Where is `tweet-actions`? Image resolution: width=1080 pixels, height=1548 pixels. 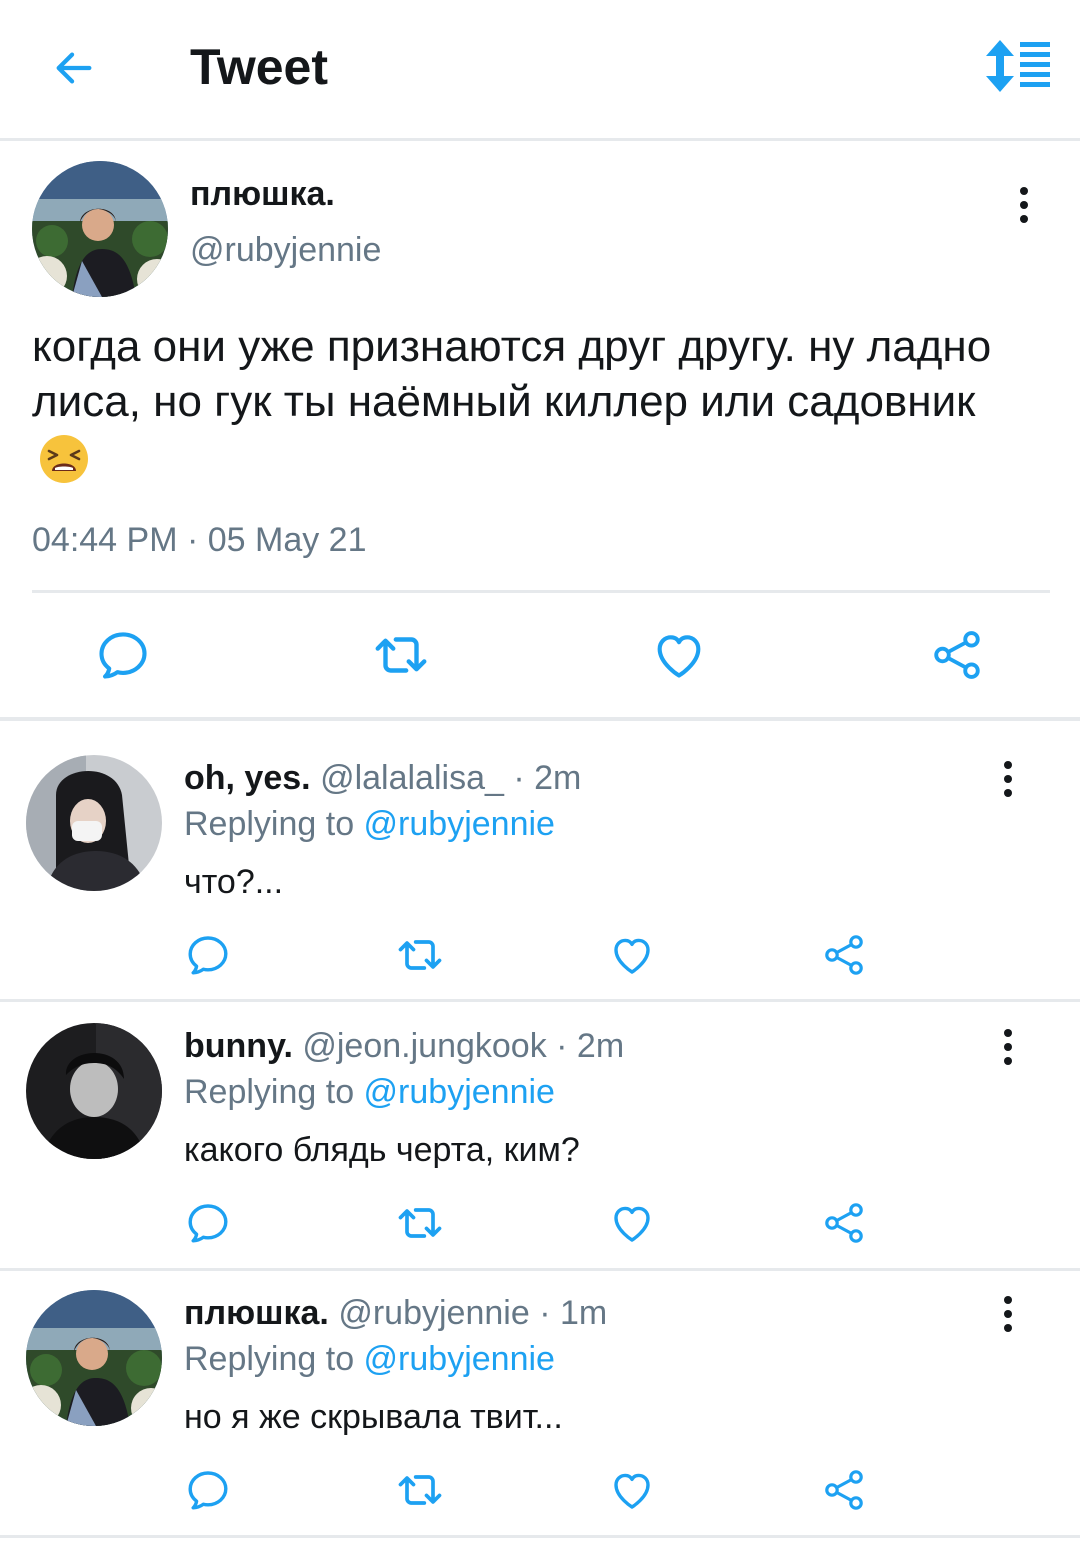
tweet-actions is located at coordinates (540, 659).